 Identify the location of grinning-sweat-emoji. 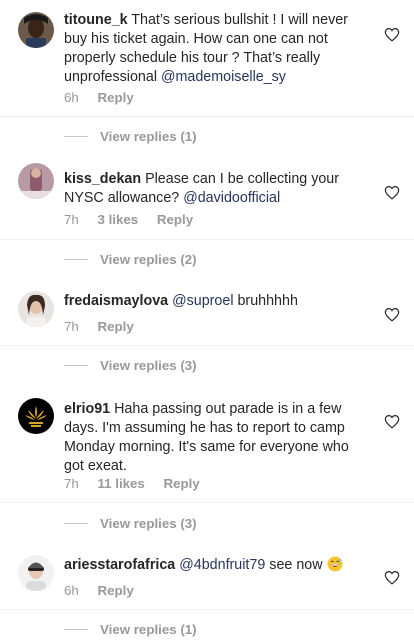
(335, 564).